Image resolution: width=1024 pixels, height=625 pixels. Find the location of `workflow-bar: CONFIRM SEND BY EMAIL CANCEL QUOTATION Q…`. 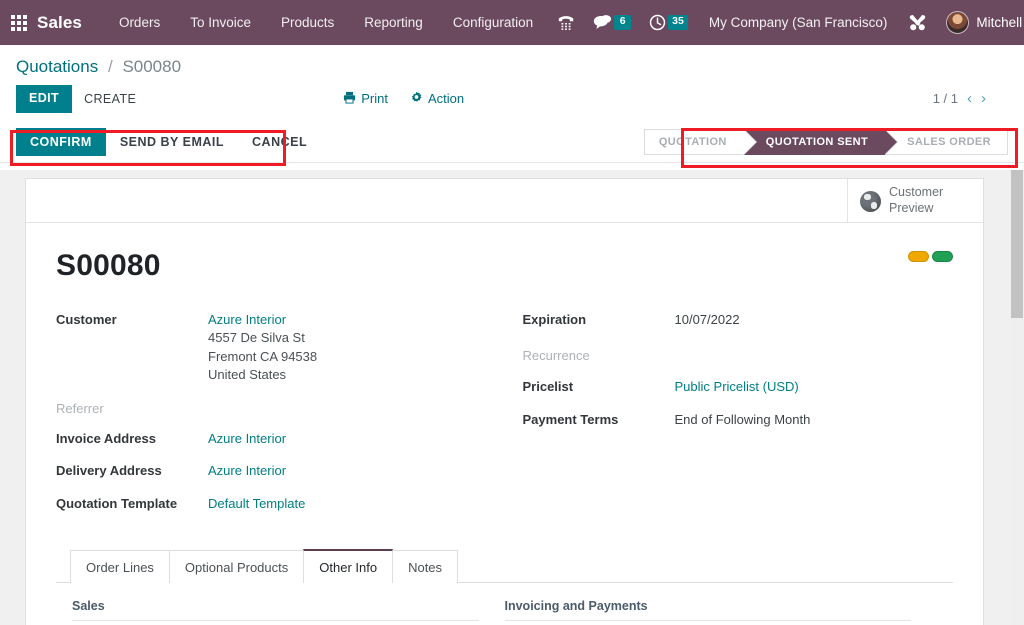

workflow-bar: CONFIRM SEND BY EMAIL CANCEL QUOTATION Q… is located at coordinates (512, 142).